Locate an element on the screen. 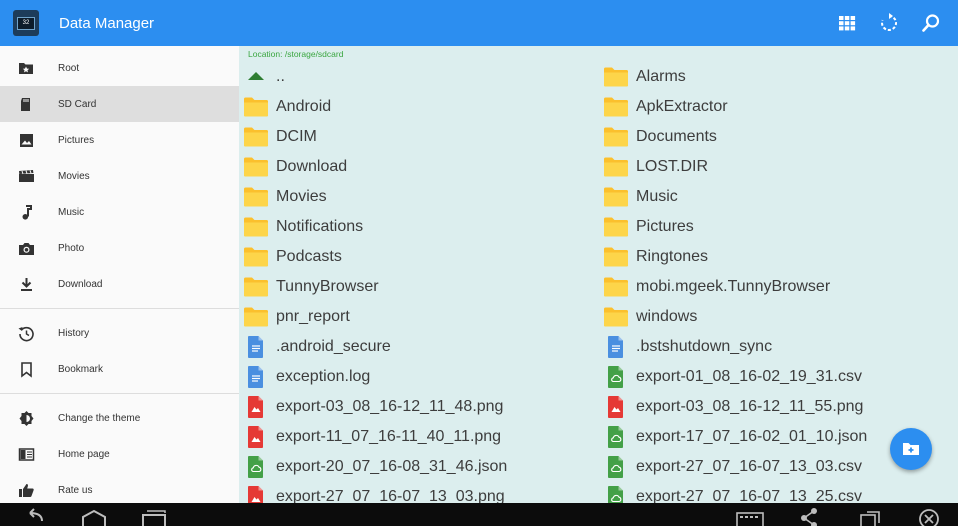  search-button is located at coordinates (931, 23).